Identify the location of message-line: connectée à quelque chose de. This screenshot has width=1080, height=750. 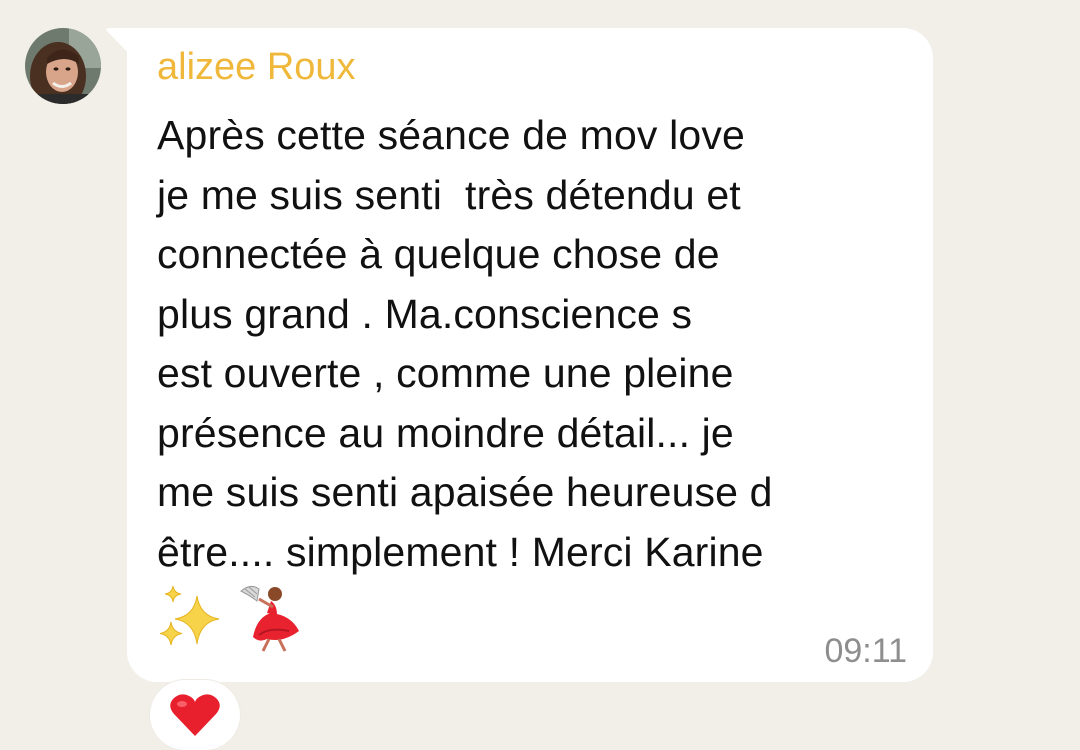
(438, 254).